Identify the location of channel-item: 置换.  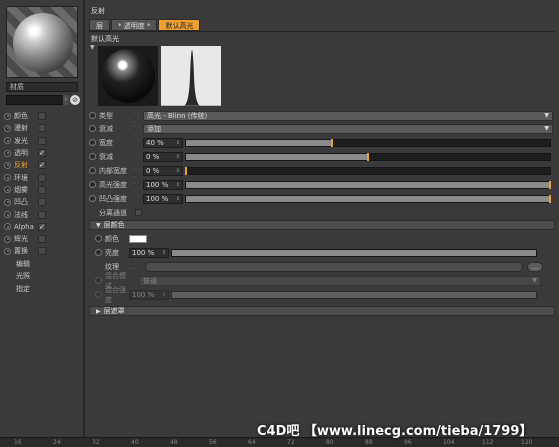
(42, 251).